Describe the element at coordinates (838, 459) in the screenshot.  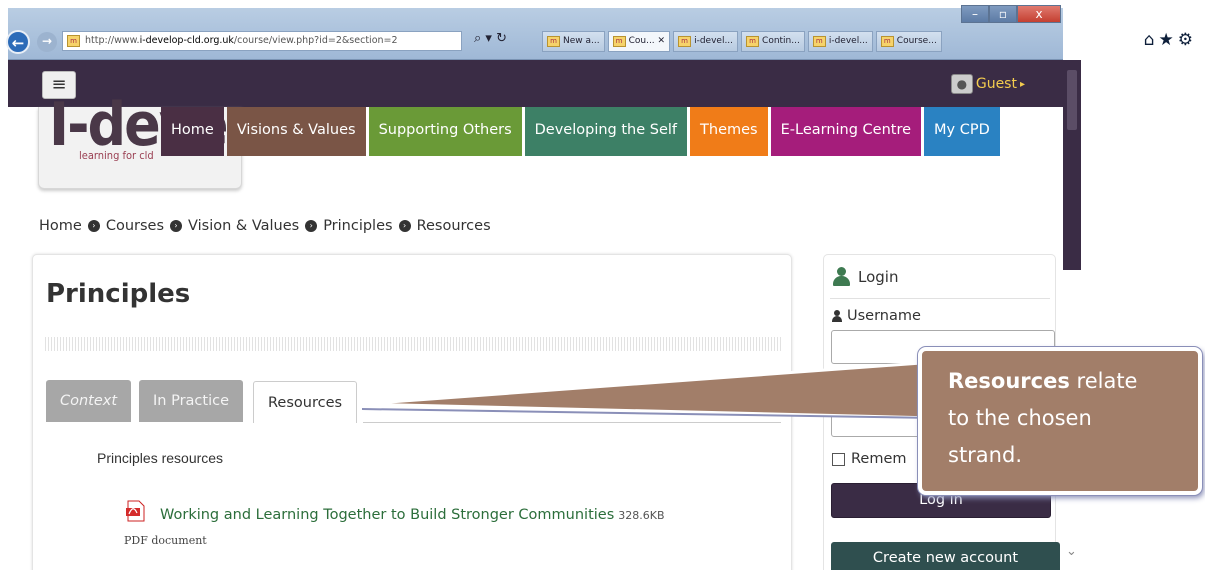
I see `remember-checkbox` at that location.